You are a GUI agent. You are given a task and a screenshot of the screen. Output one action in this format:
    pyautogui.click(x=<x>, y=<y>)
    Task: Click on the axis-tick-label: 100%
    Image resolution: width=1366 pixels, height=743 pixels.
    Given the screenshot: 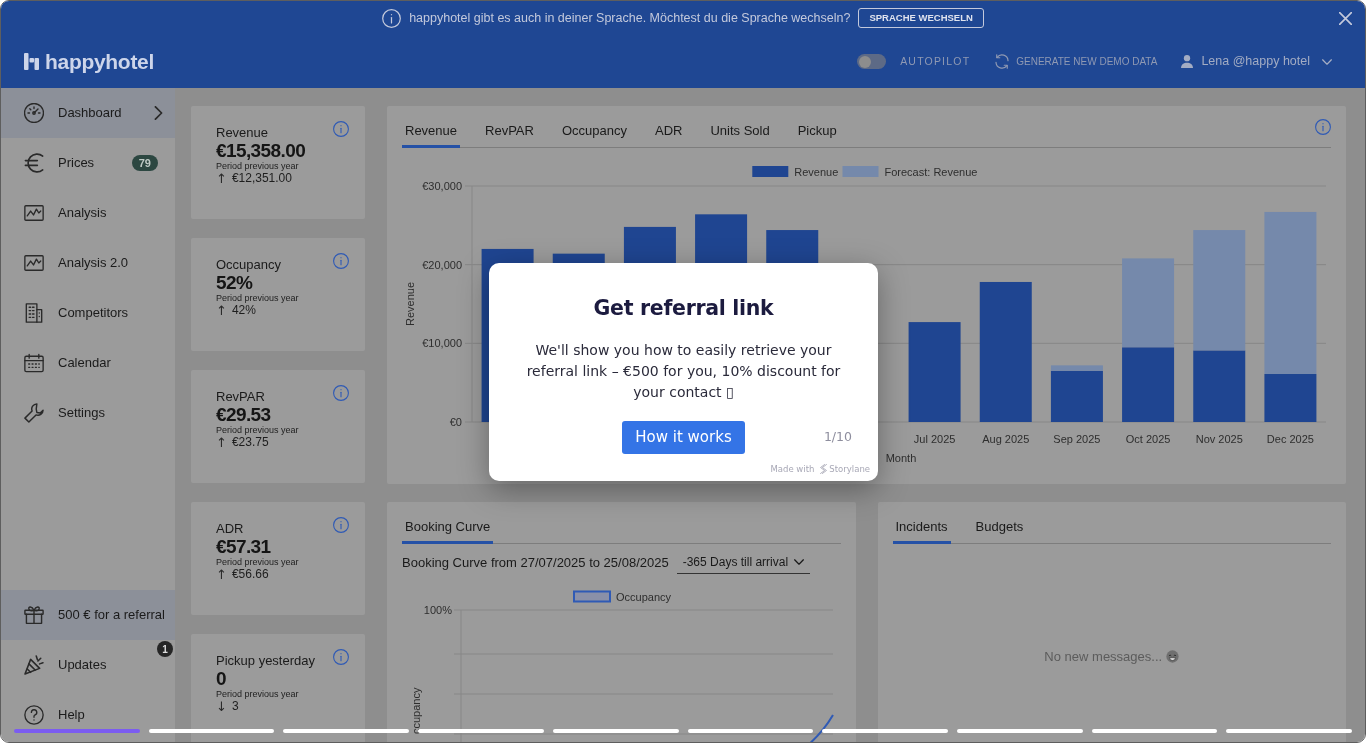 What is the action you would take?
    pyautogui.click(x=437, y=610)
    